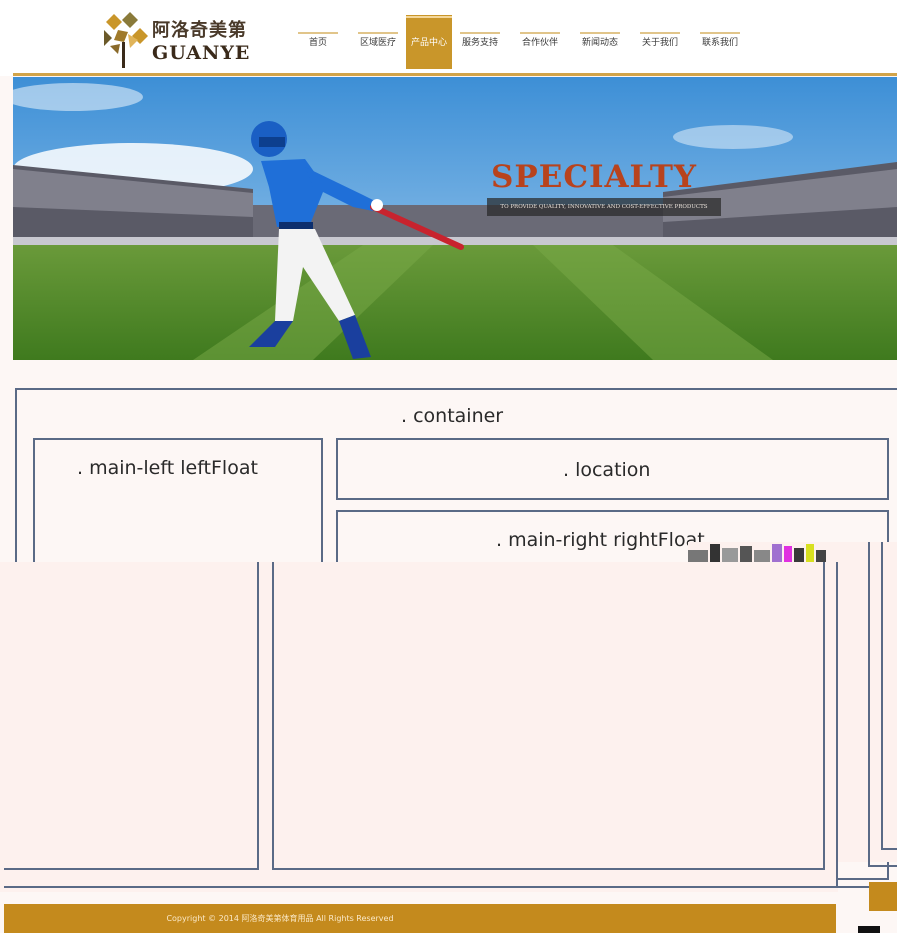 This screenshot has height=933, width=897. I want to click on footer-fragment, so click(883, 896).